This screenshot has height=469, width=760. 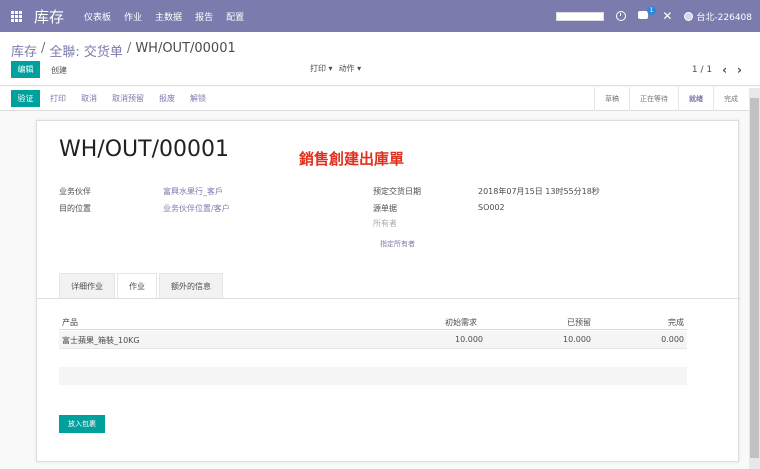 What do you see at coordinates (373, 322) in the screenshot?
I see `table-header: 产品 初始需求 已预留 完成` at bounding box center [373, 322].